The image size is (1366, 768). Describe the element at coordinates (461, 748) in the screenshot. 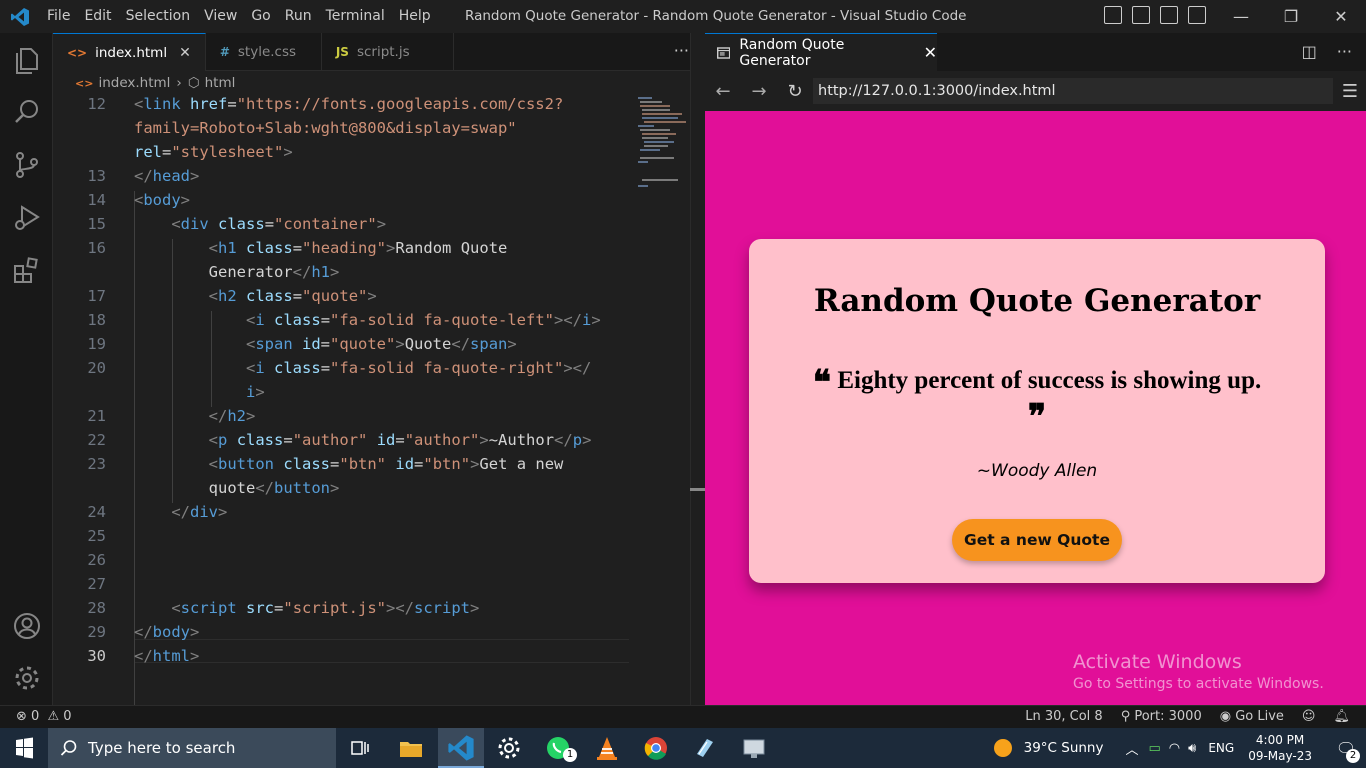

I see `vscode-taskbar-icon` at that location.